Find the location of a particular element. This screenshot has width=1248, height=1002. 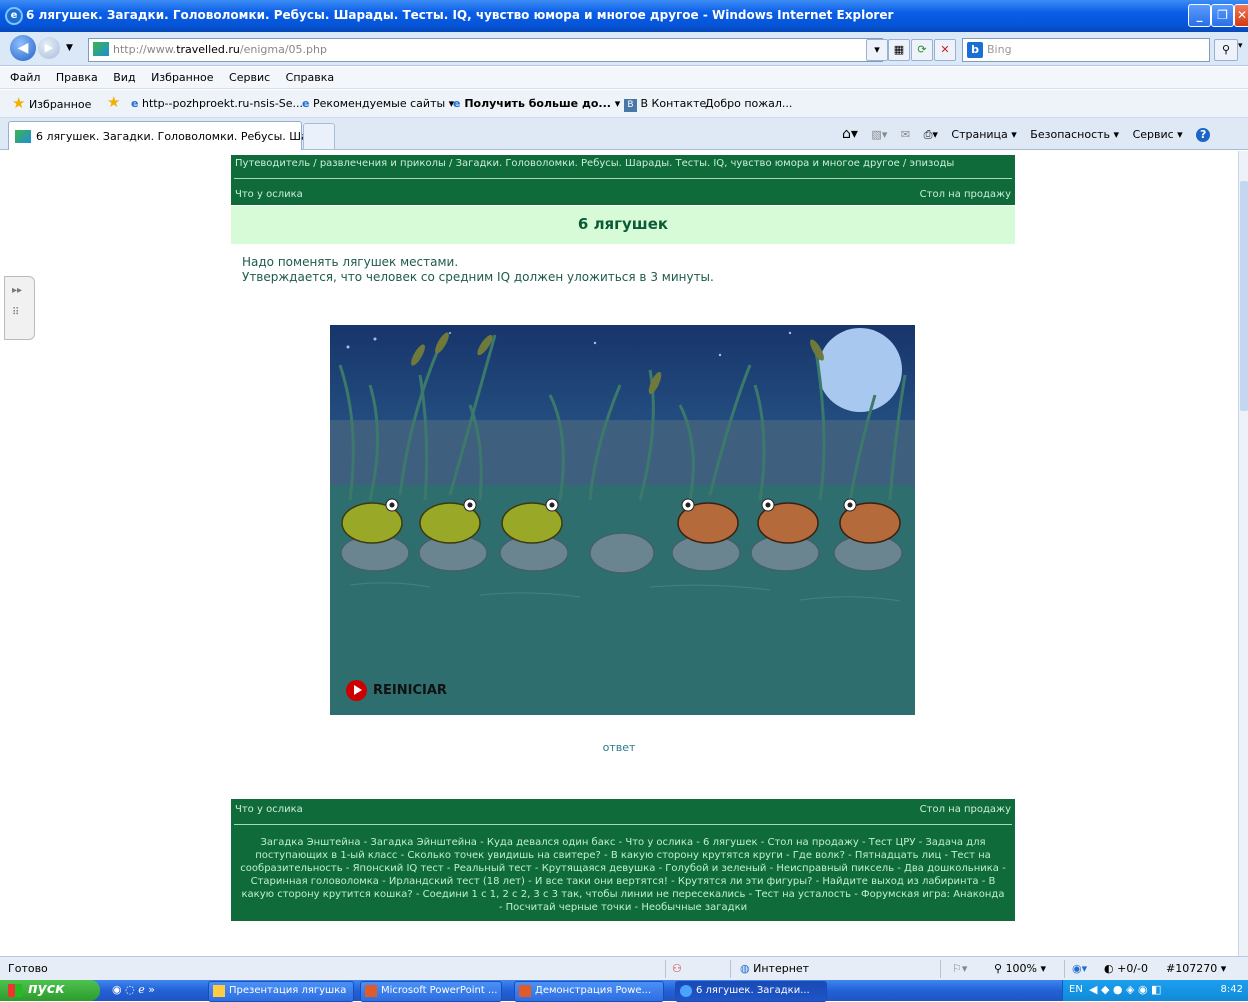

favorites-star-icon: ★ is located at coordinates (19, 103).